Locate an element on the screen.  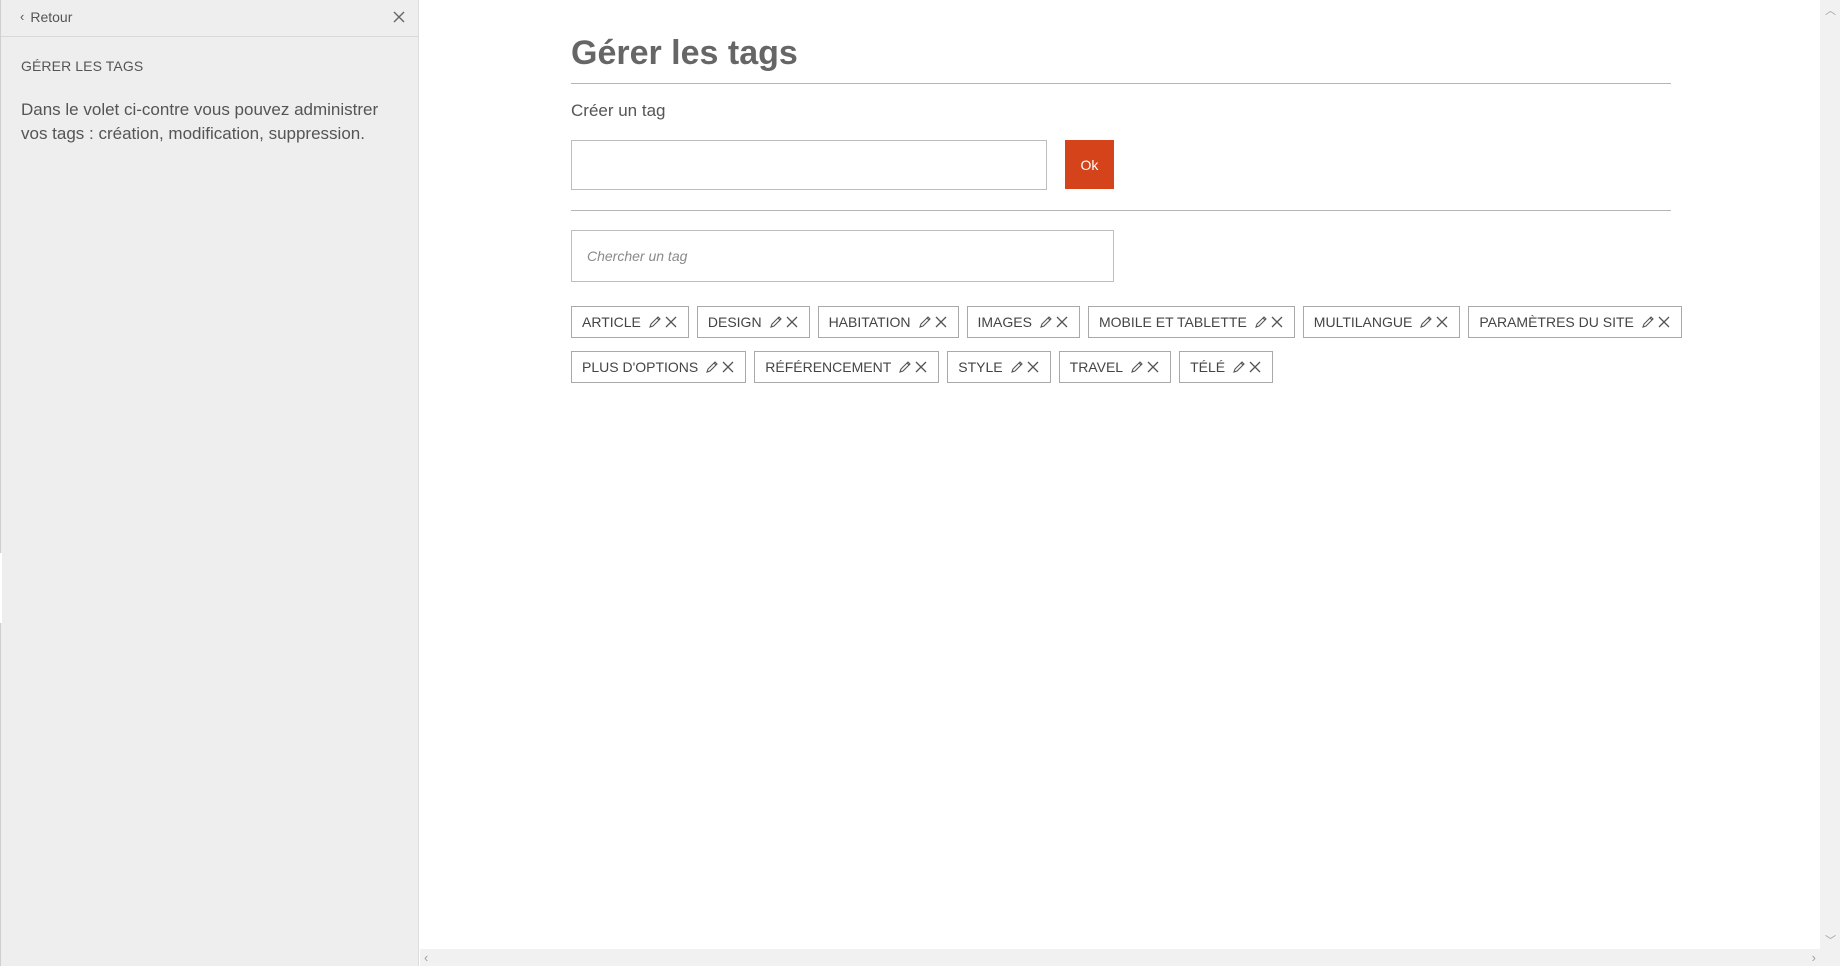
ok-button: Ok is located at coordinates (1089, 164).